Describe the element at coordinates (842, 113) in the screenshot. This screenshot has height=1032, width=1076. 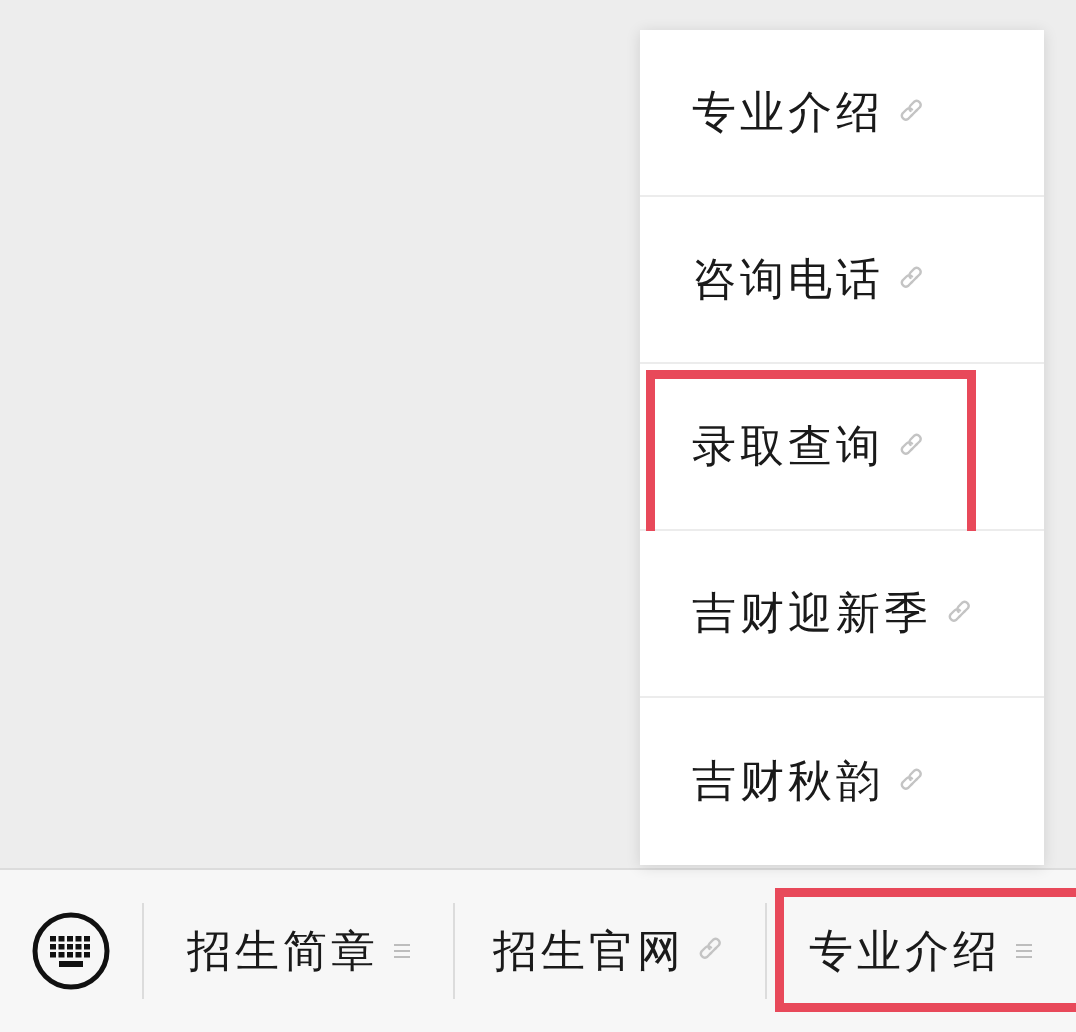
I see `submenu-item: 专业介绍` at that location.